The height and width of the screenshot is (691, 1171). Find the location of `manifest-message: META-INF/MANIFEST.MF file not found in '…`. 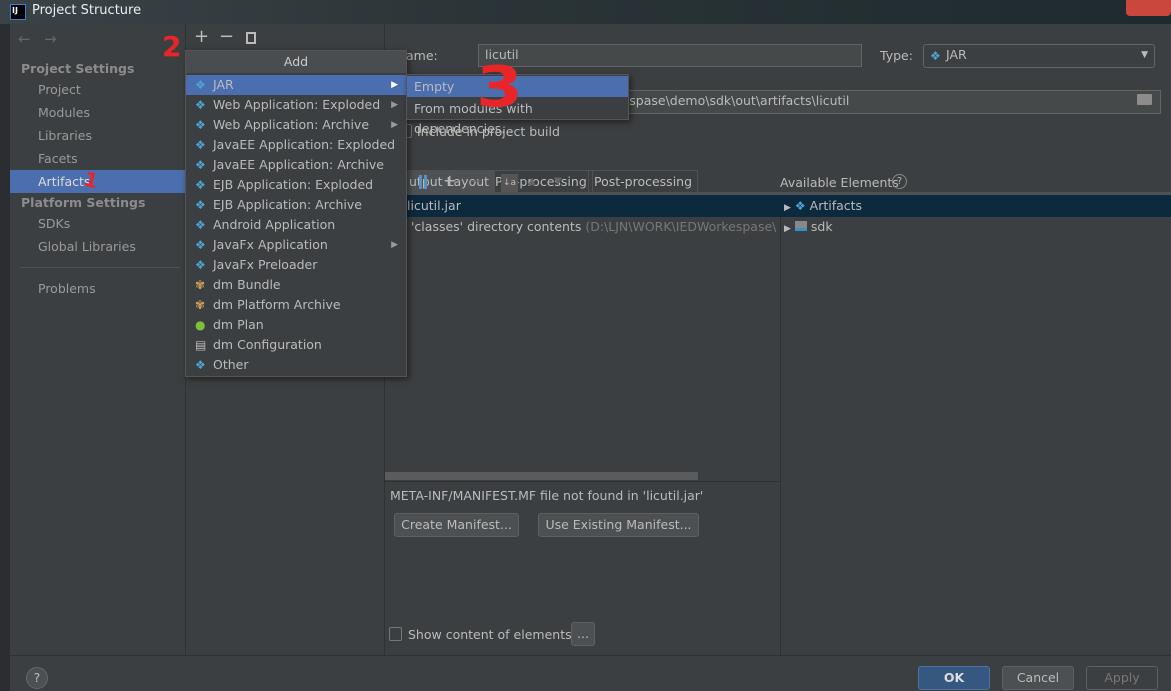

manifest-message: META-INF/MANIFEST.MF file not found in '… is located at coordinates (547, 495).